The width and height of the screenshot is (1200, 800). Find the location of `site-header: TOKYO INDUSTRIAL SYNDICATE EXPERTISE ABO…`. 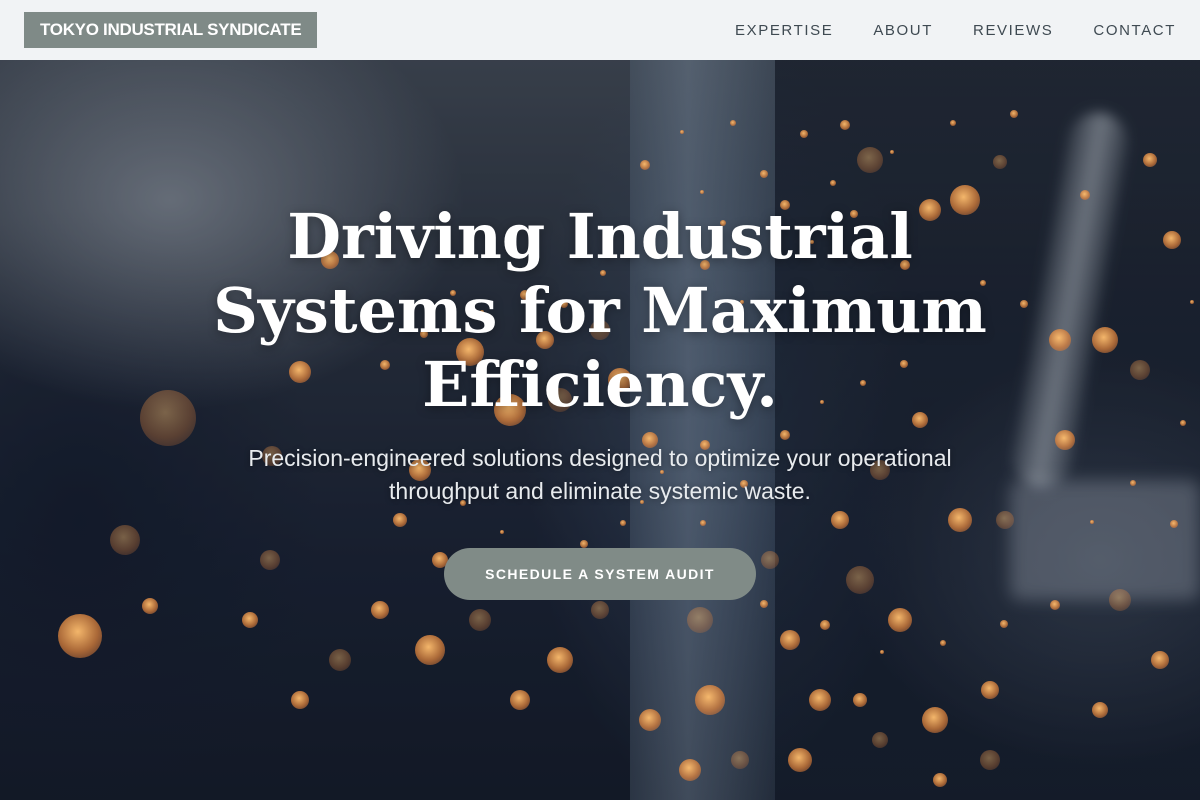

site-header: TOKYO INDUSTRIAL SYNDICATE EXPERTISE ABO… is located at coordinates (600, 30).